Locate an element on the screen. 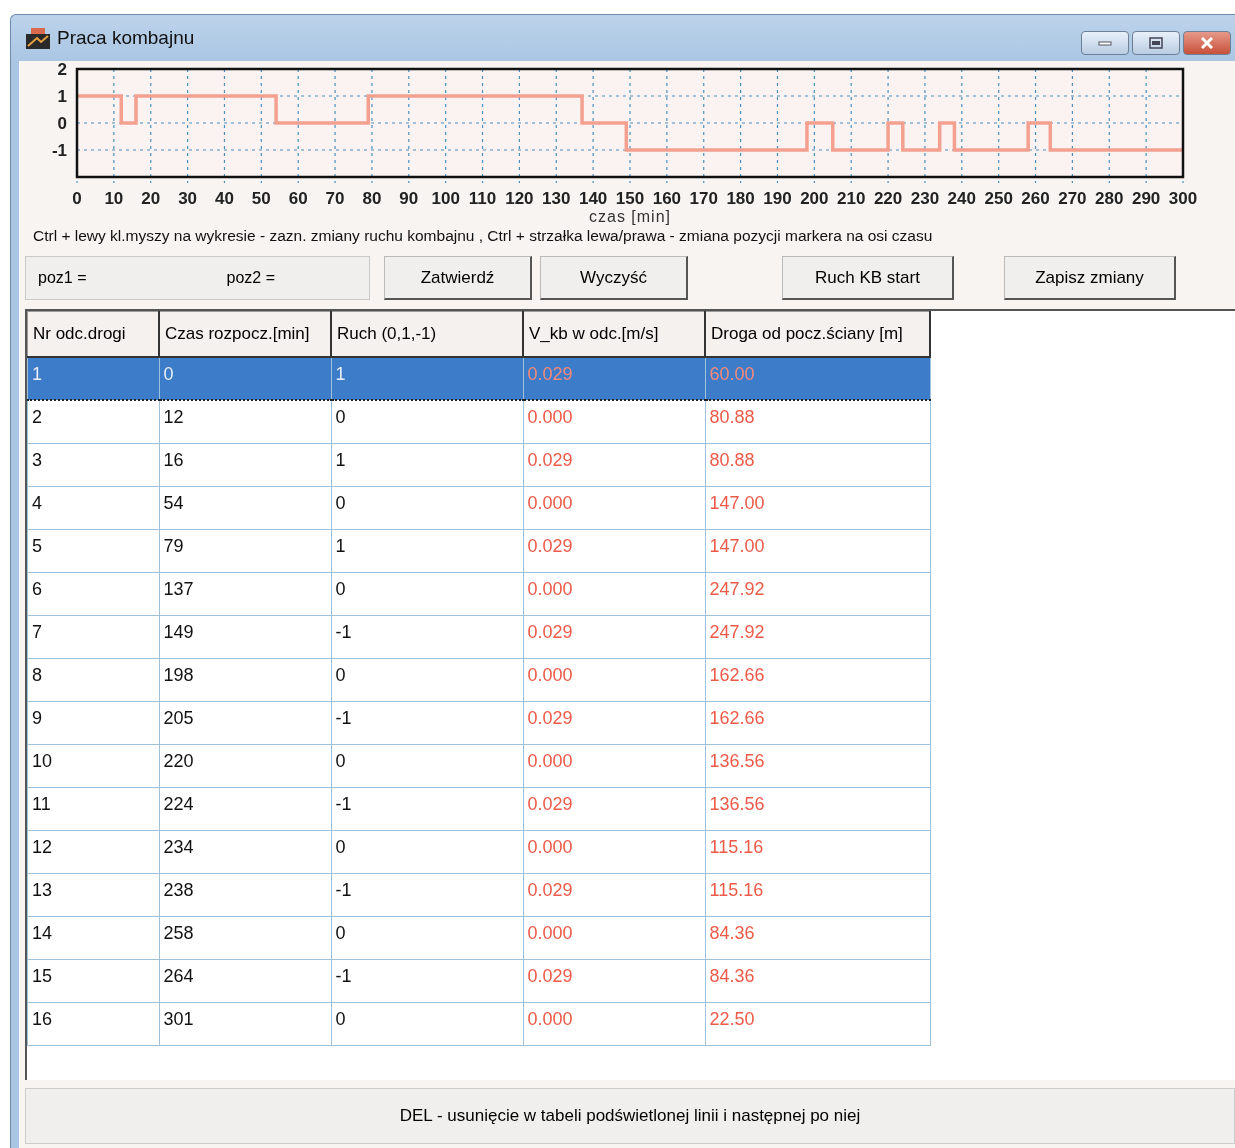  axis-tick-label: 170 is located at coordinates (703, 198).